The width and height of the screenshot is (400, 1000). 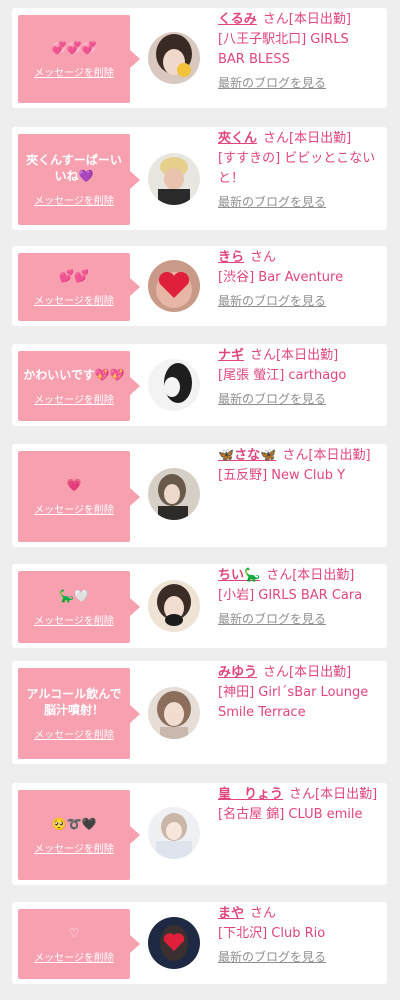 I want to click on message-text: 🥺➰🖤, so click(x=74, y=823).